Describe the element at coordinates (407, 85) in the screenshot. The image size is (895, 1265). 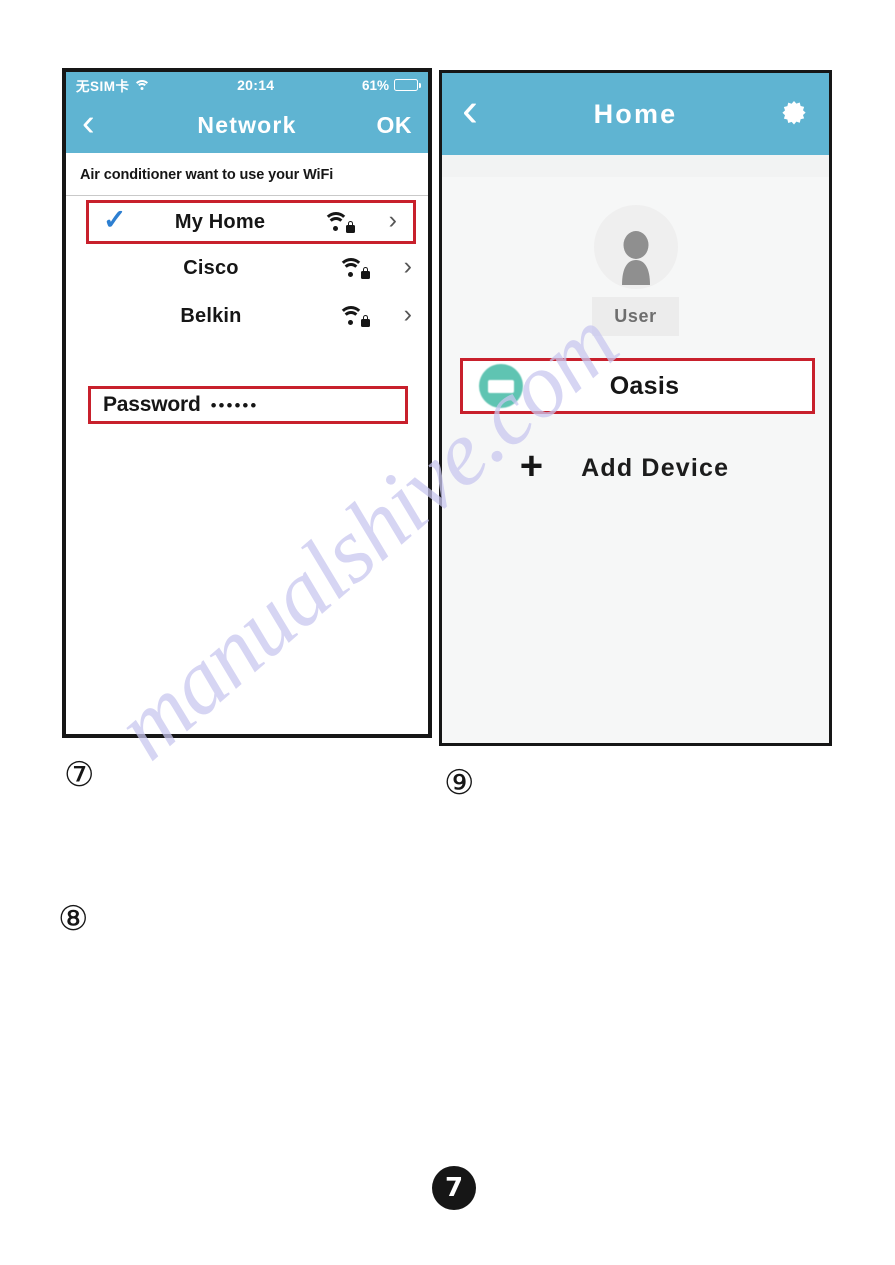
I see `battery-icon` at that location.